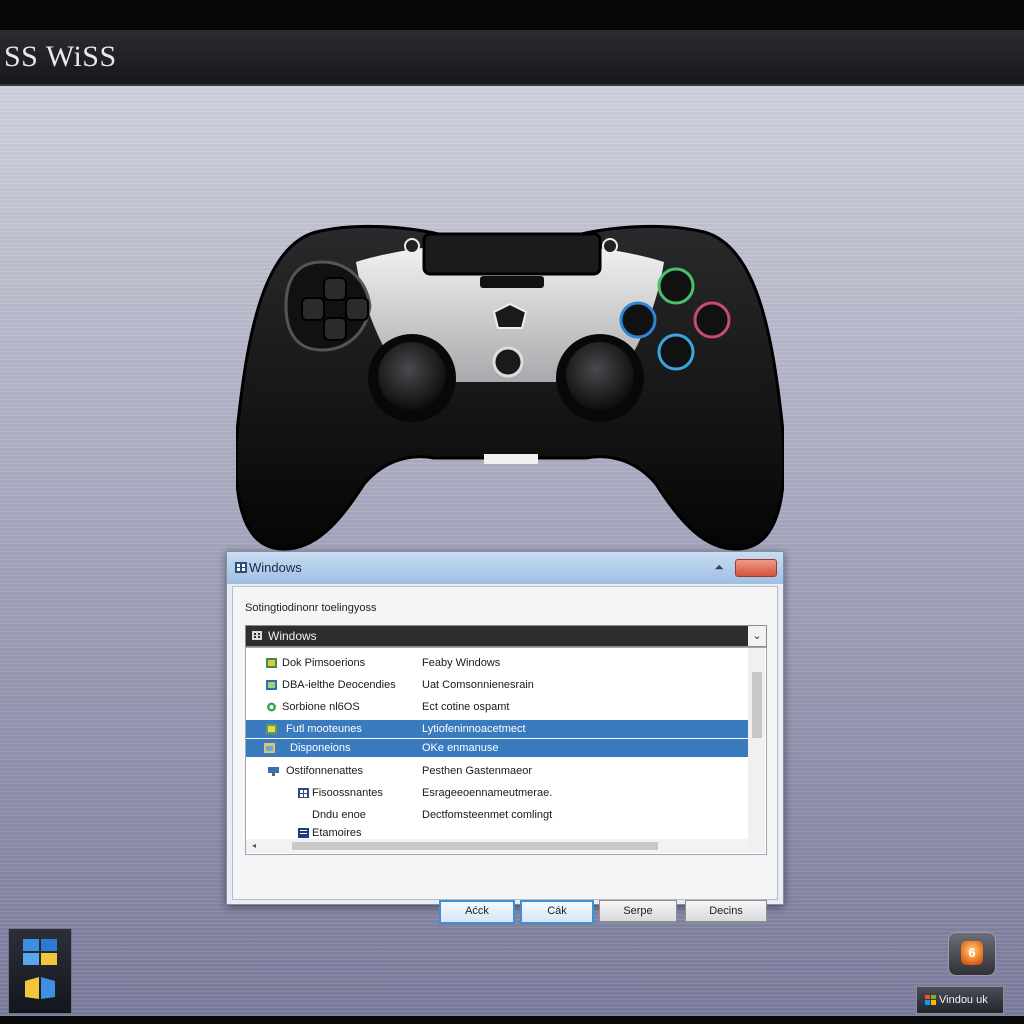 This screenshot has width=1024, height=1024. I want to click on grid-icon, so click(303, 793).